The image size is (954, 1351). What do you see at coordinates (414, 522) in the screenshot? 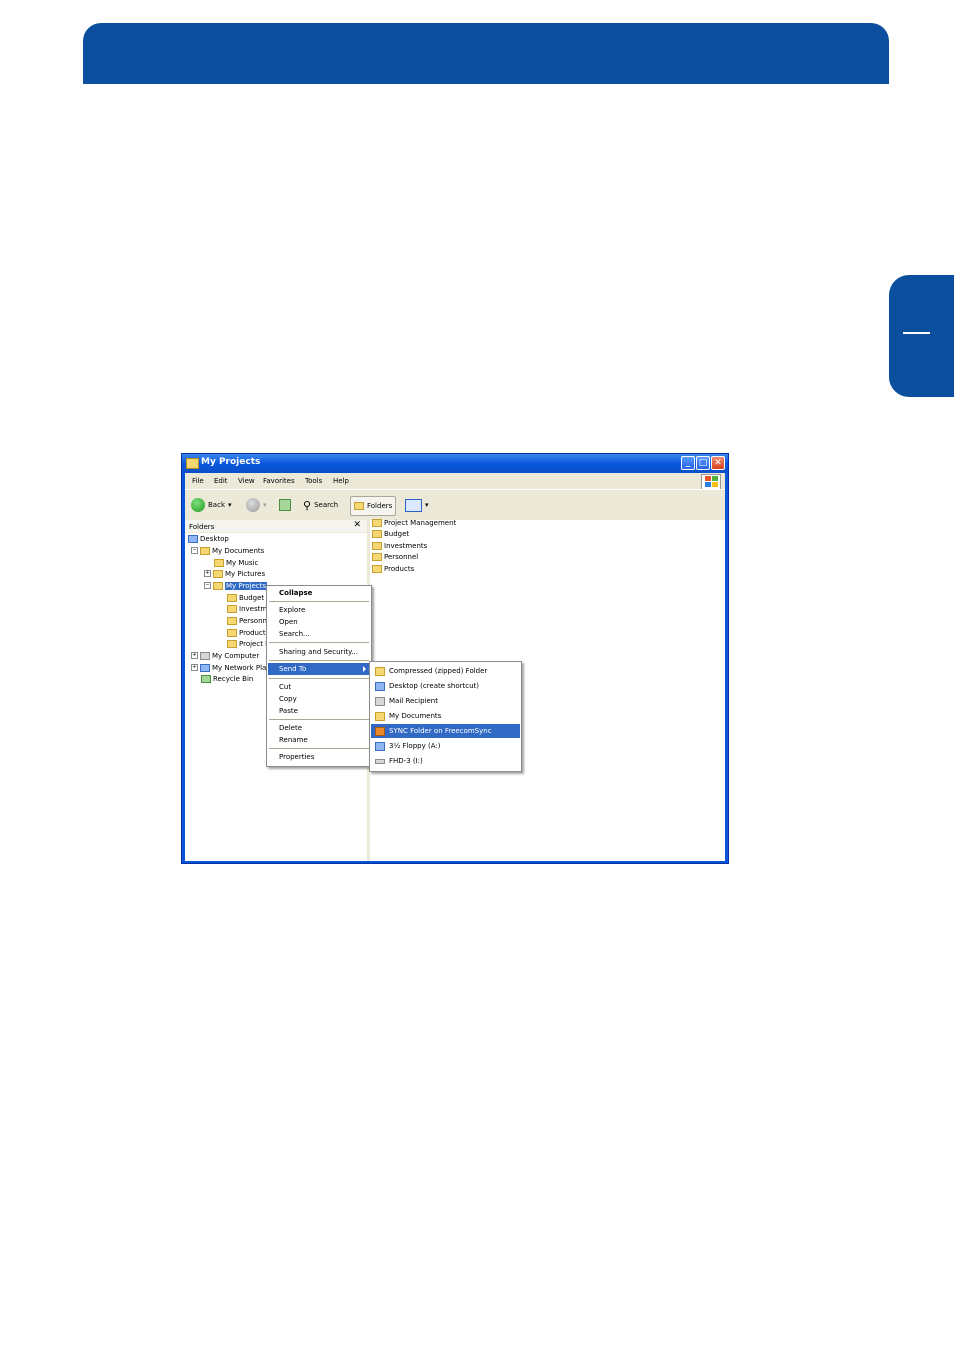
I see `list-item: Project Management` at bounding box center [414, 522].